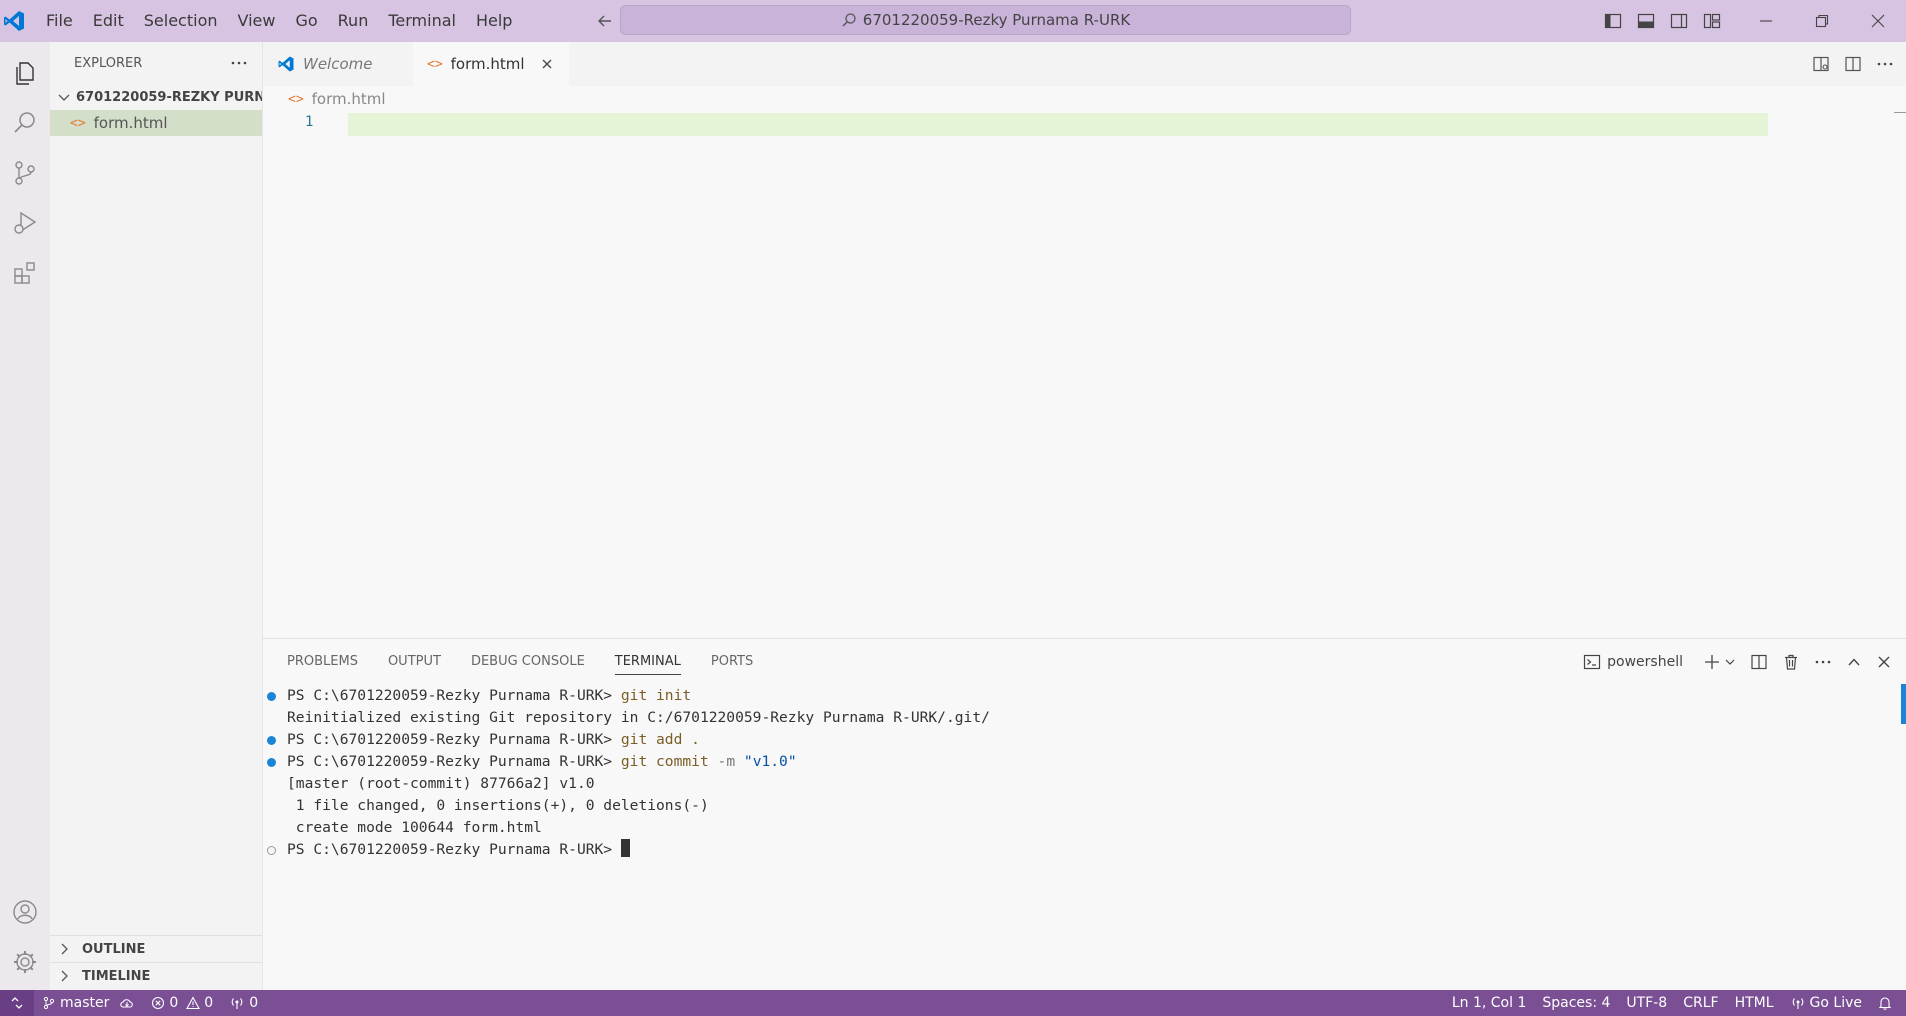 The height and width of the screenshot is (1016, 1906). I want to click on file-item-form-html: <> form.html, so click(156, 123).